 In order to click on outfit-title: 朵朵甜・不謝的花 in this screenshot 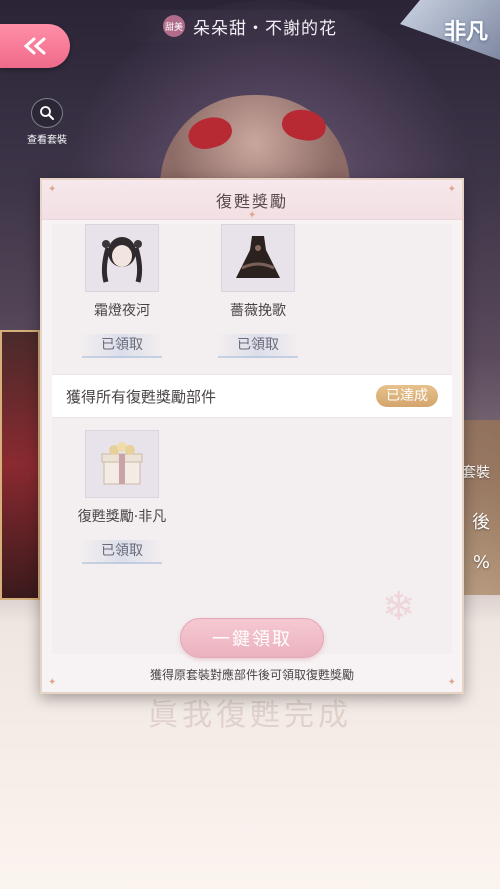, I will do `click(265, 28)`.